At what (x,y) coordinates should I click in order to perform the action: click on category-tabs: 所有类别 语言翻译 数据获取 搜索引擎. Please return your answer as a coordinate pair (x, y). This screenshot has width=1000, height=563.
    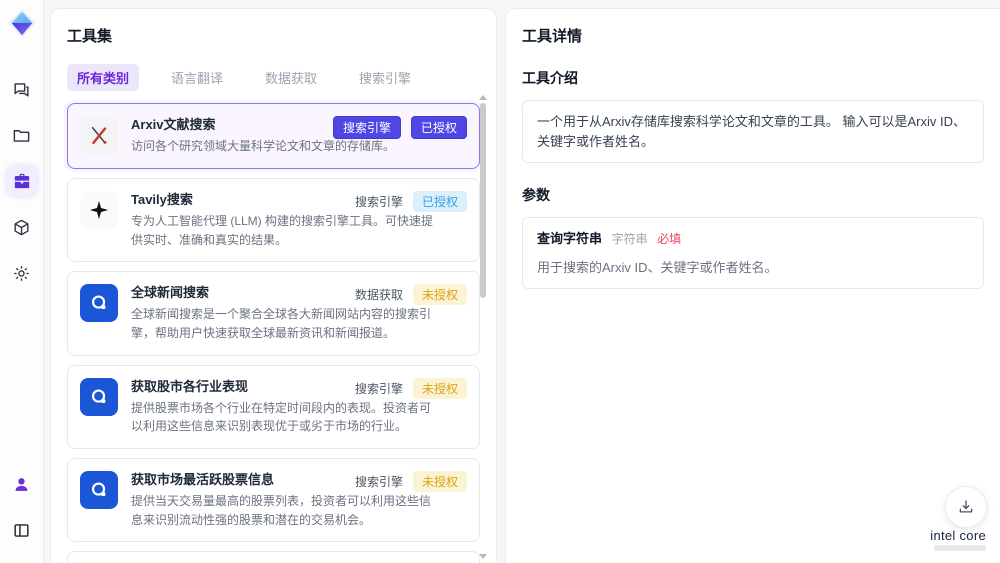
    Looking at the image, I should click on (273, 77).